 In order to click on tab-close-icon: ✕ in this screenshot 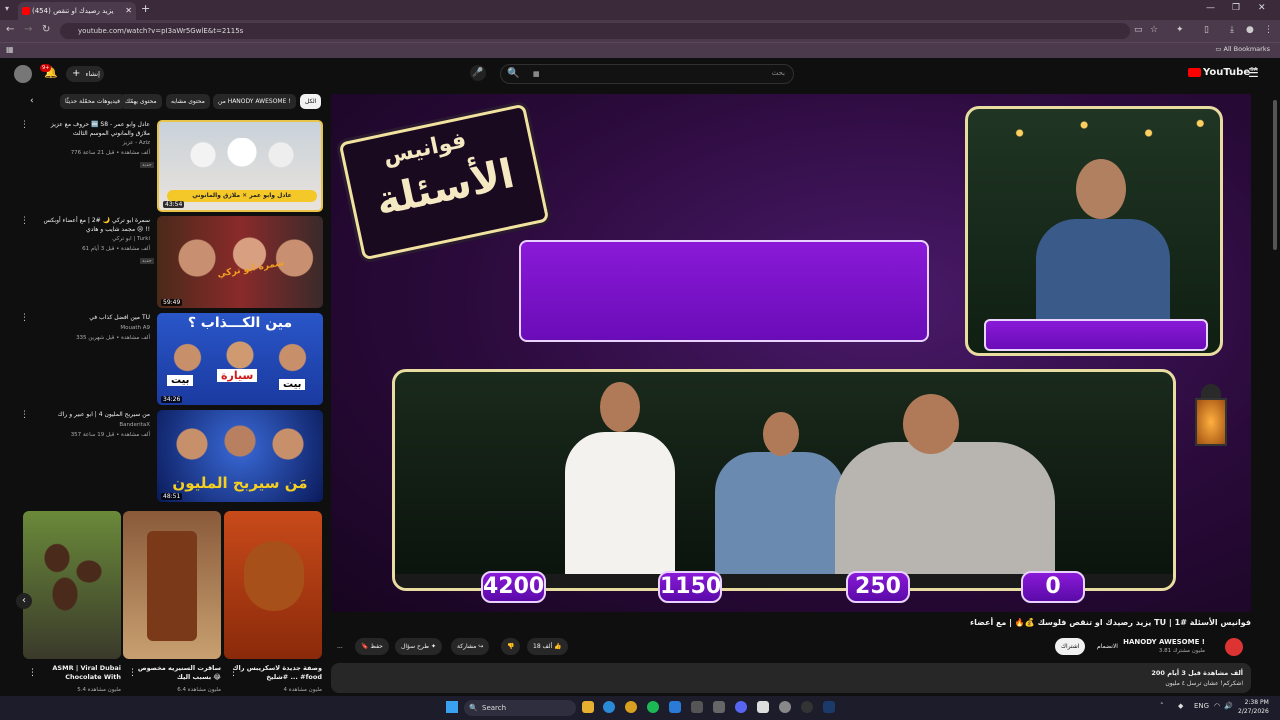, I will do `click(128, 11)`.